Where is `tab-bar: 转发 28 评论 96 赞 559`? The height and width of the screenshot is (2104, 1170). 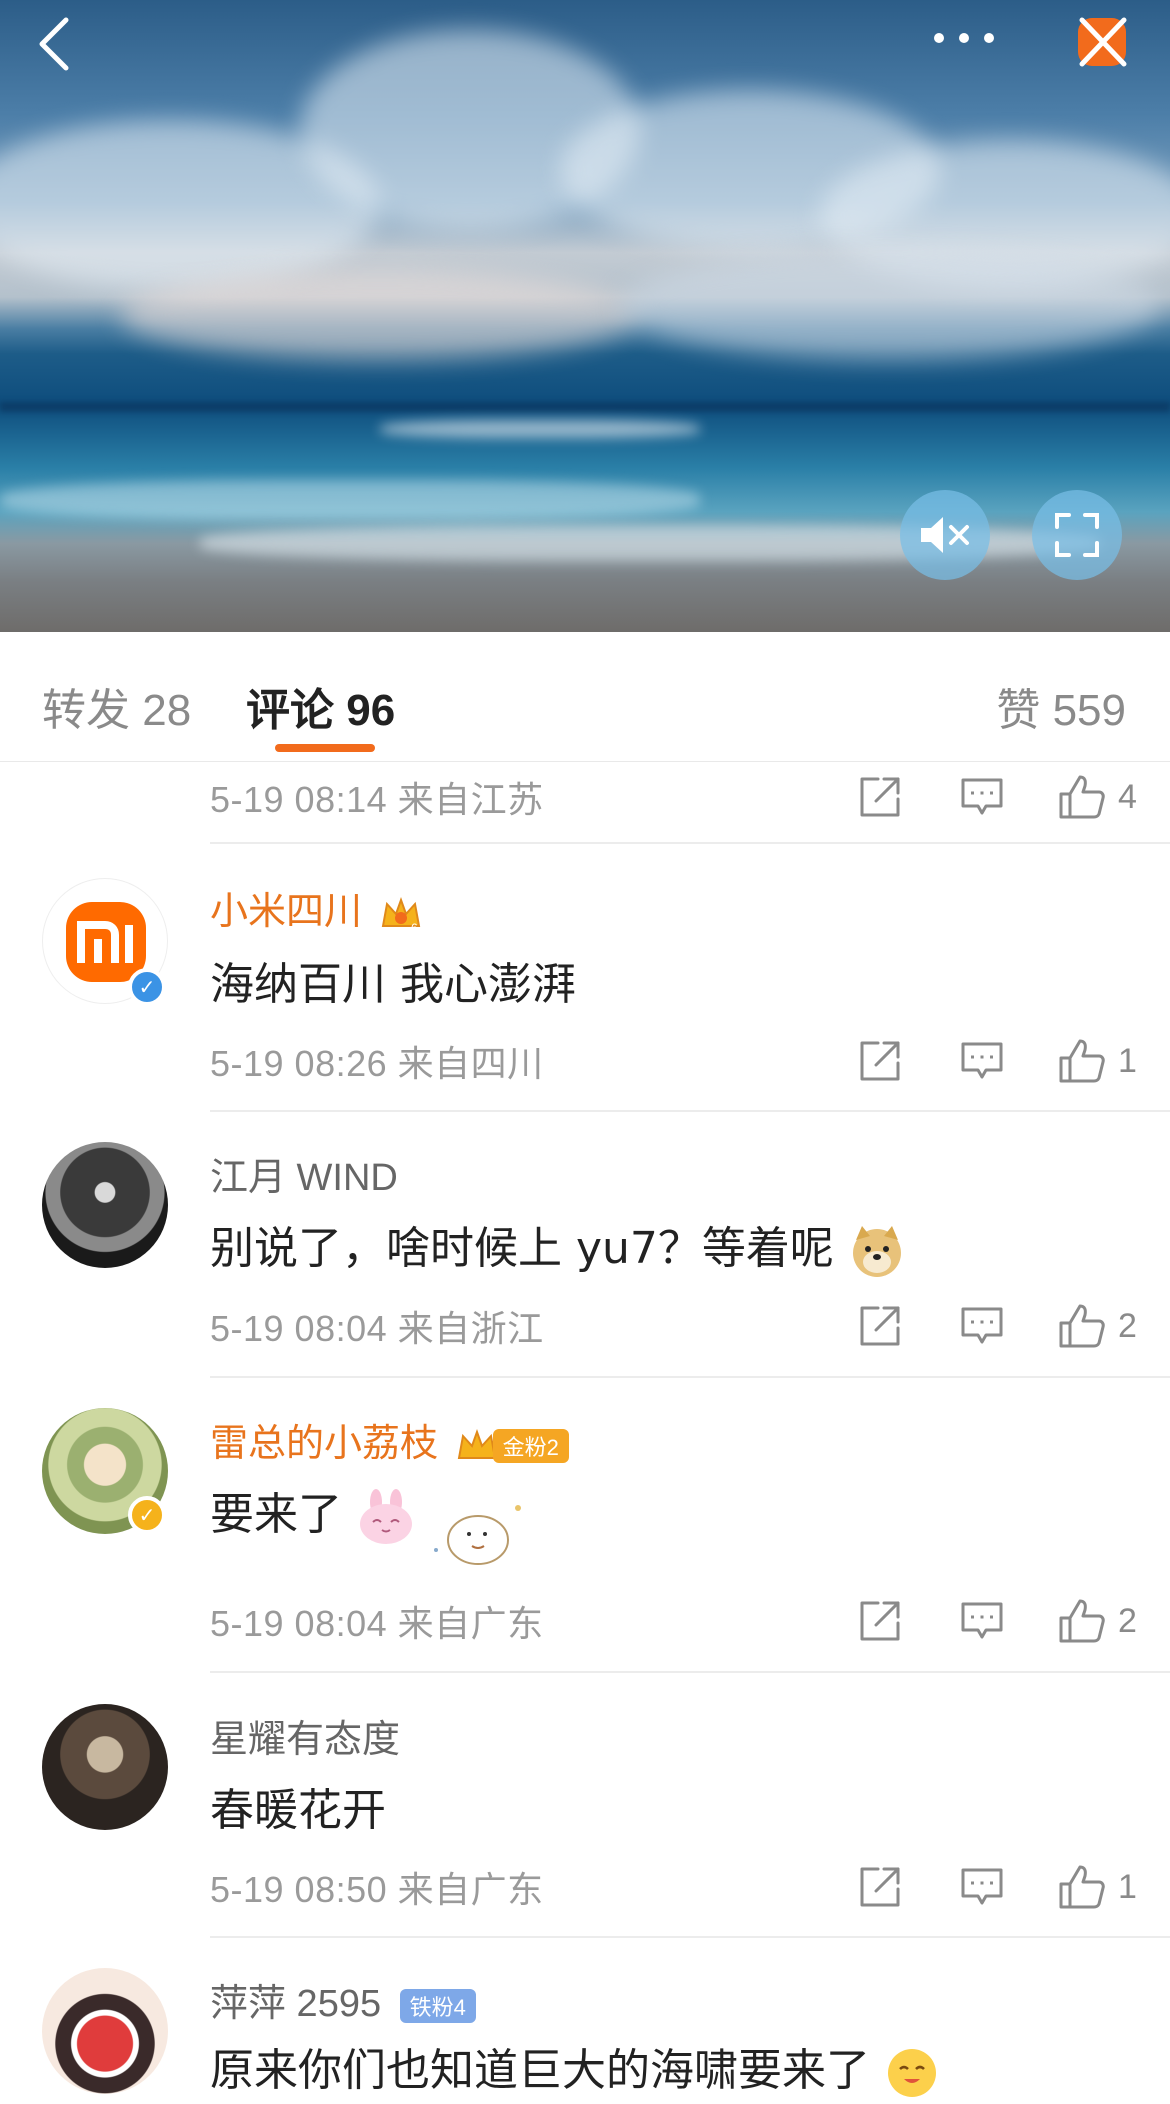
tab-bar: 转发 28 评论 96 赞 559 is located at coordinates (585, 697).